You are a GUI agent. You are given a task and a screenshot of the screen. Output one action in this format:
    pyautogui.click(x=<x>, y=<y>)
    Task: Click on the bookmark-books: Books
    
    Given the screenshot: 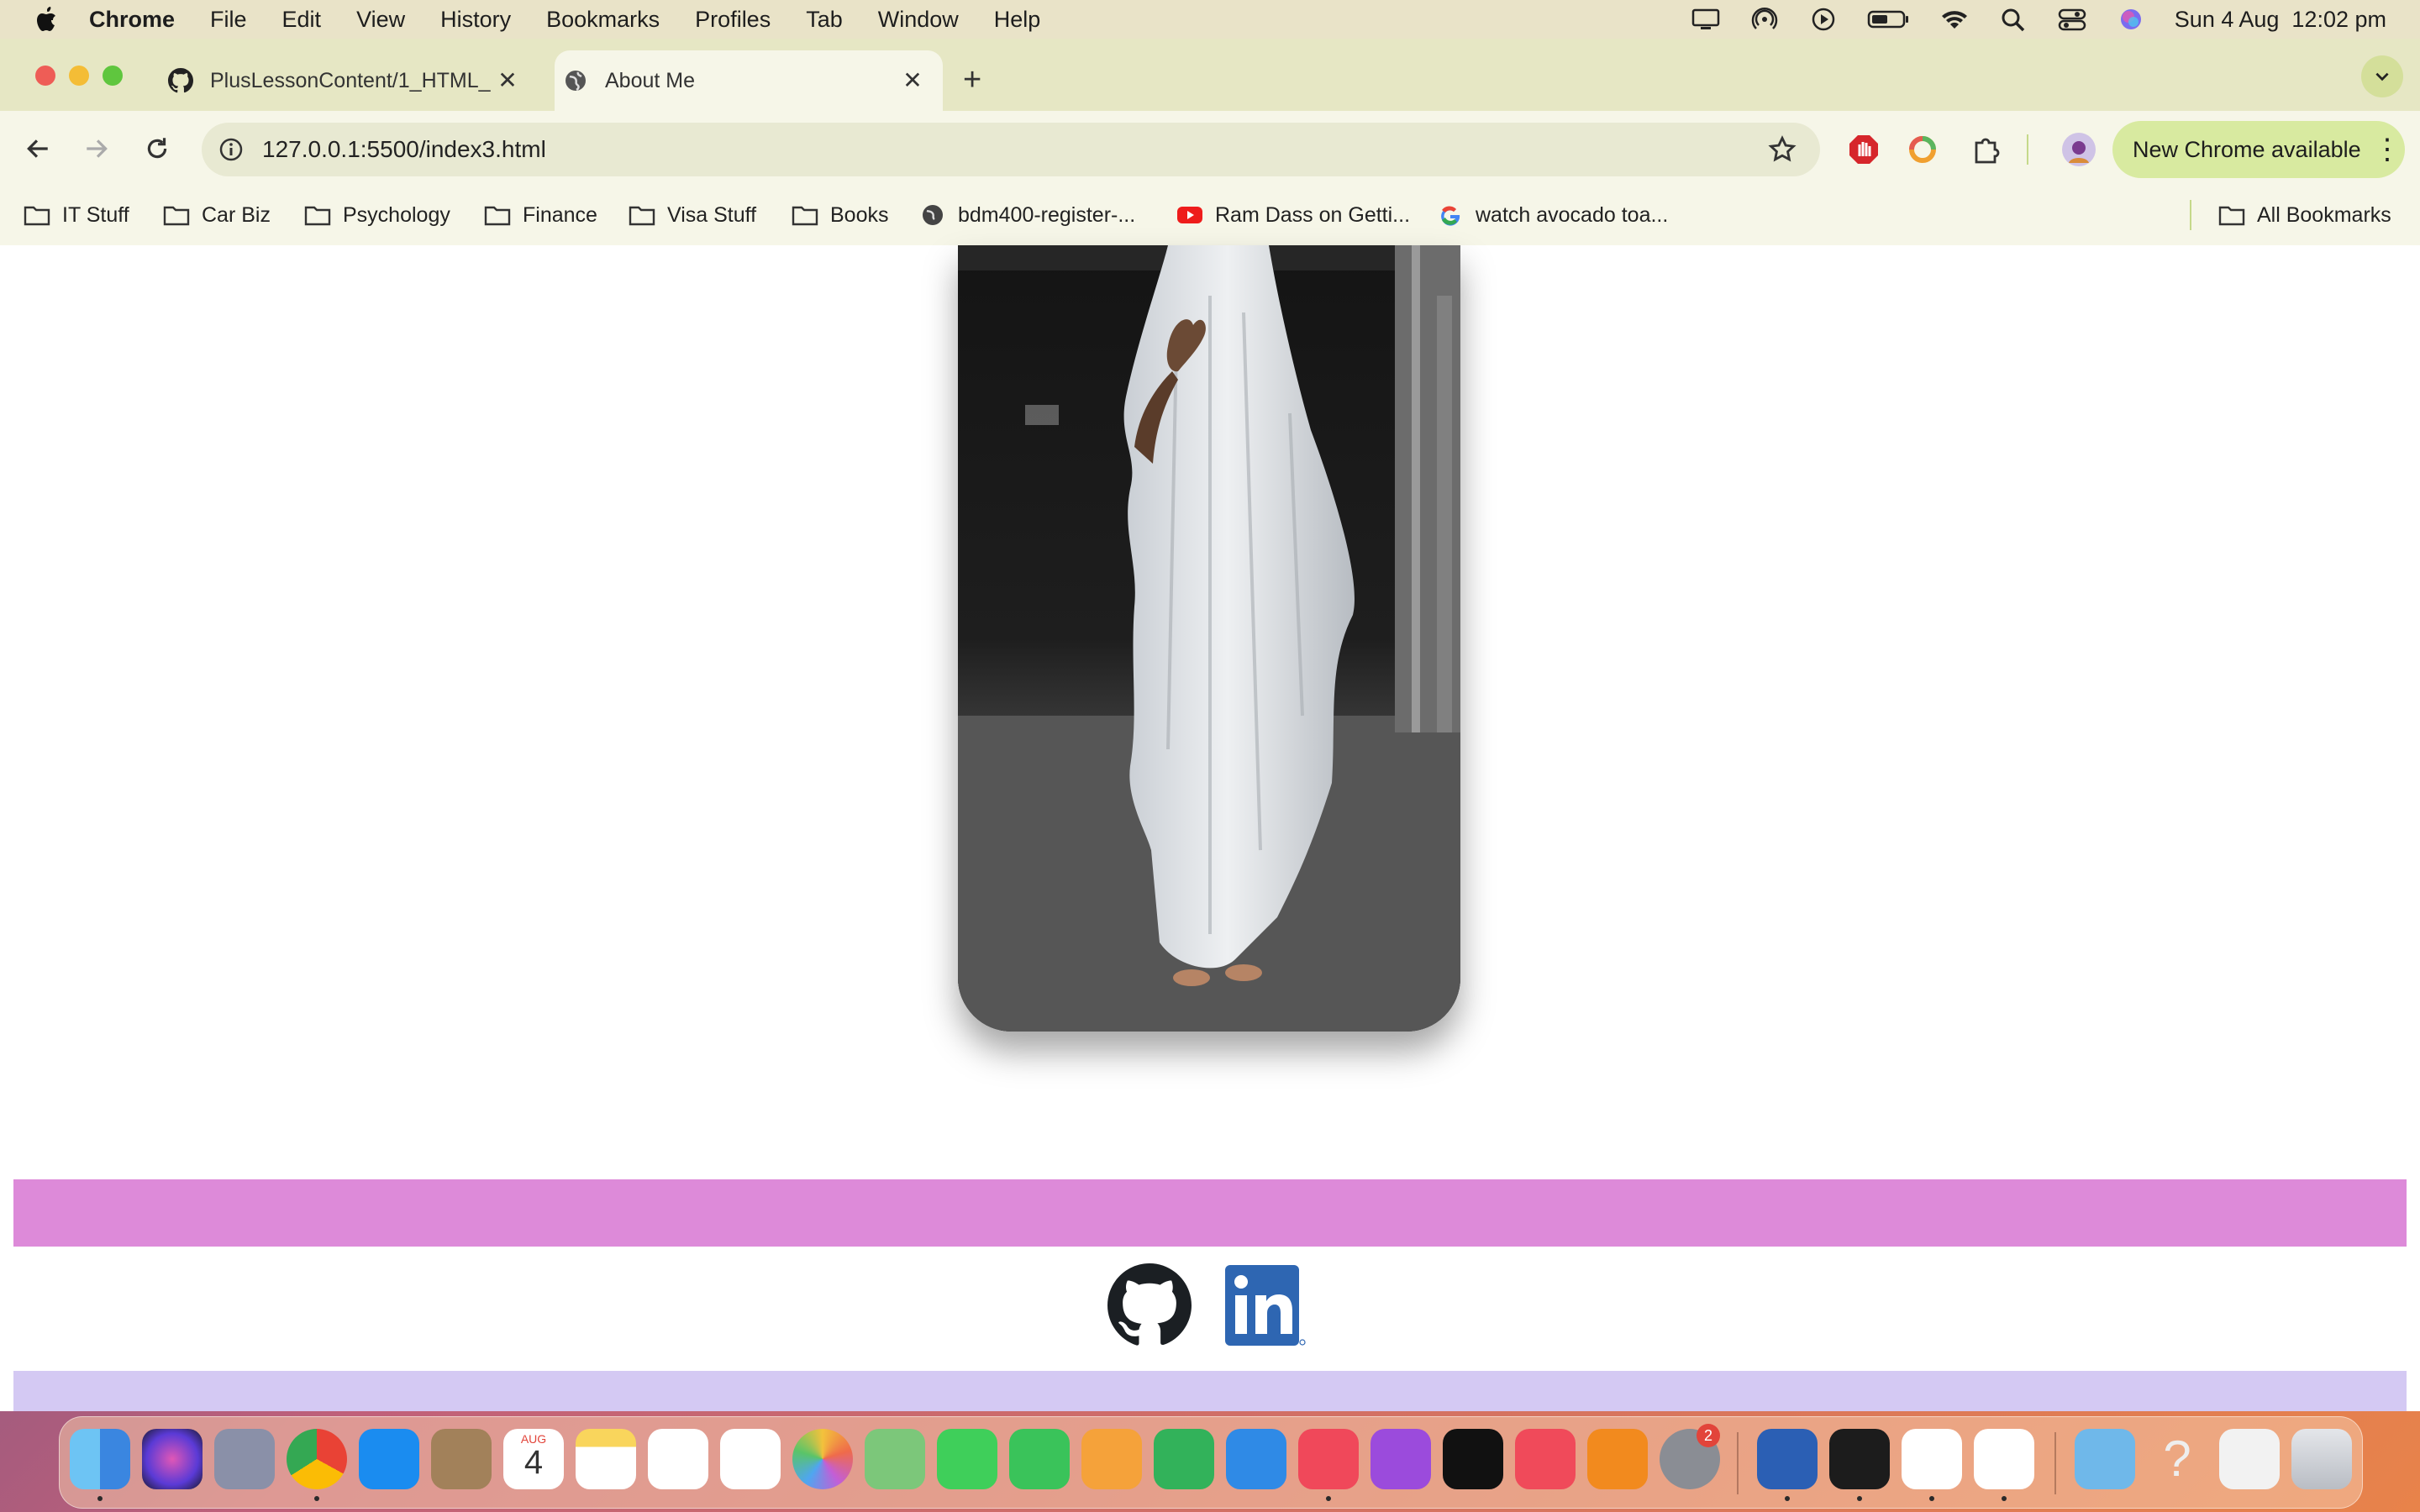 What is the action you would take?
    pyautogui.click(x=840, y=215)
    